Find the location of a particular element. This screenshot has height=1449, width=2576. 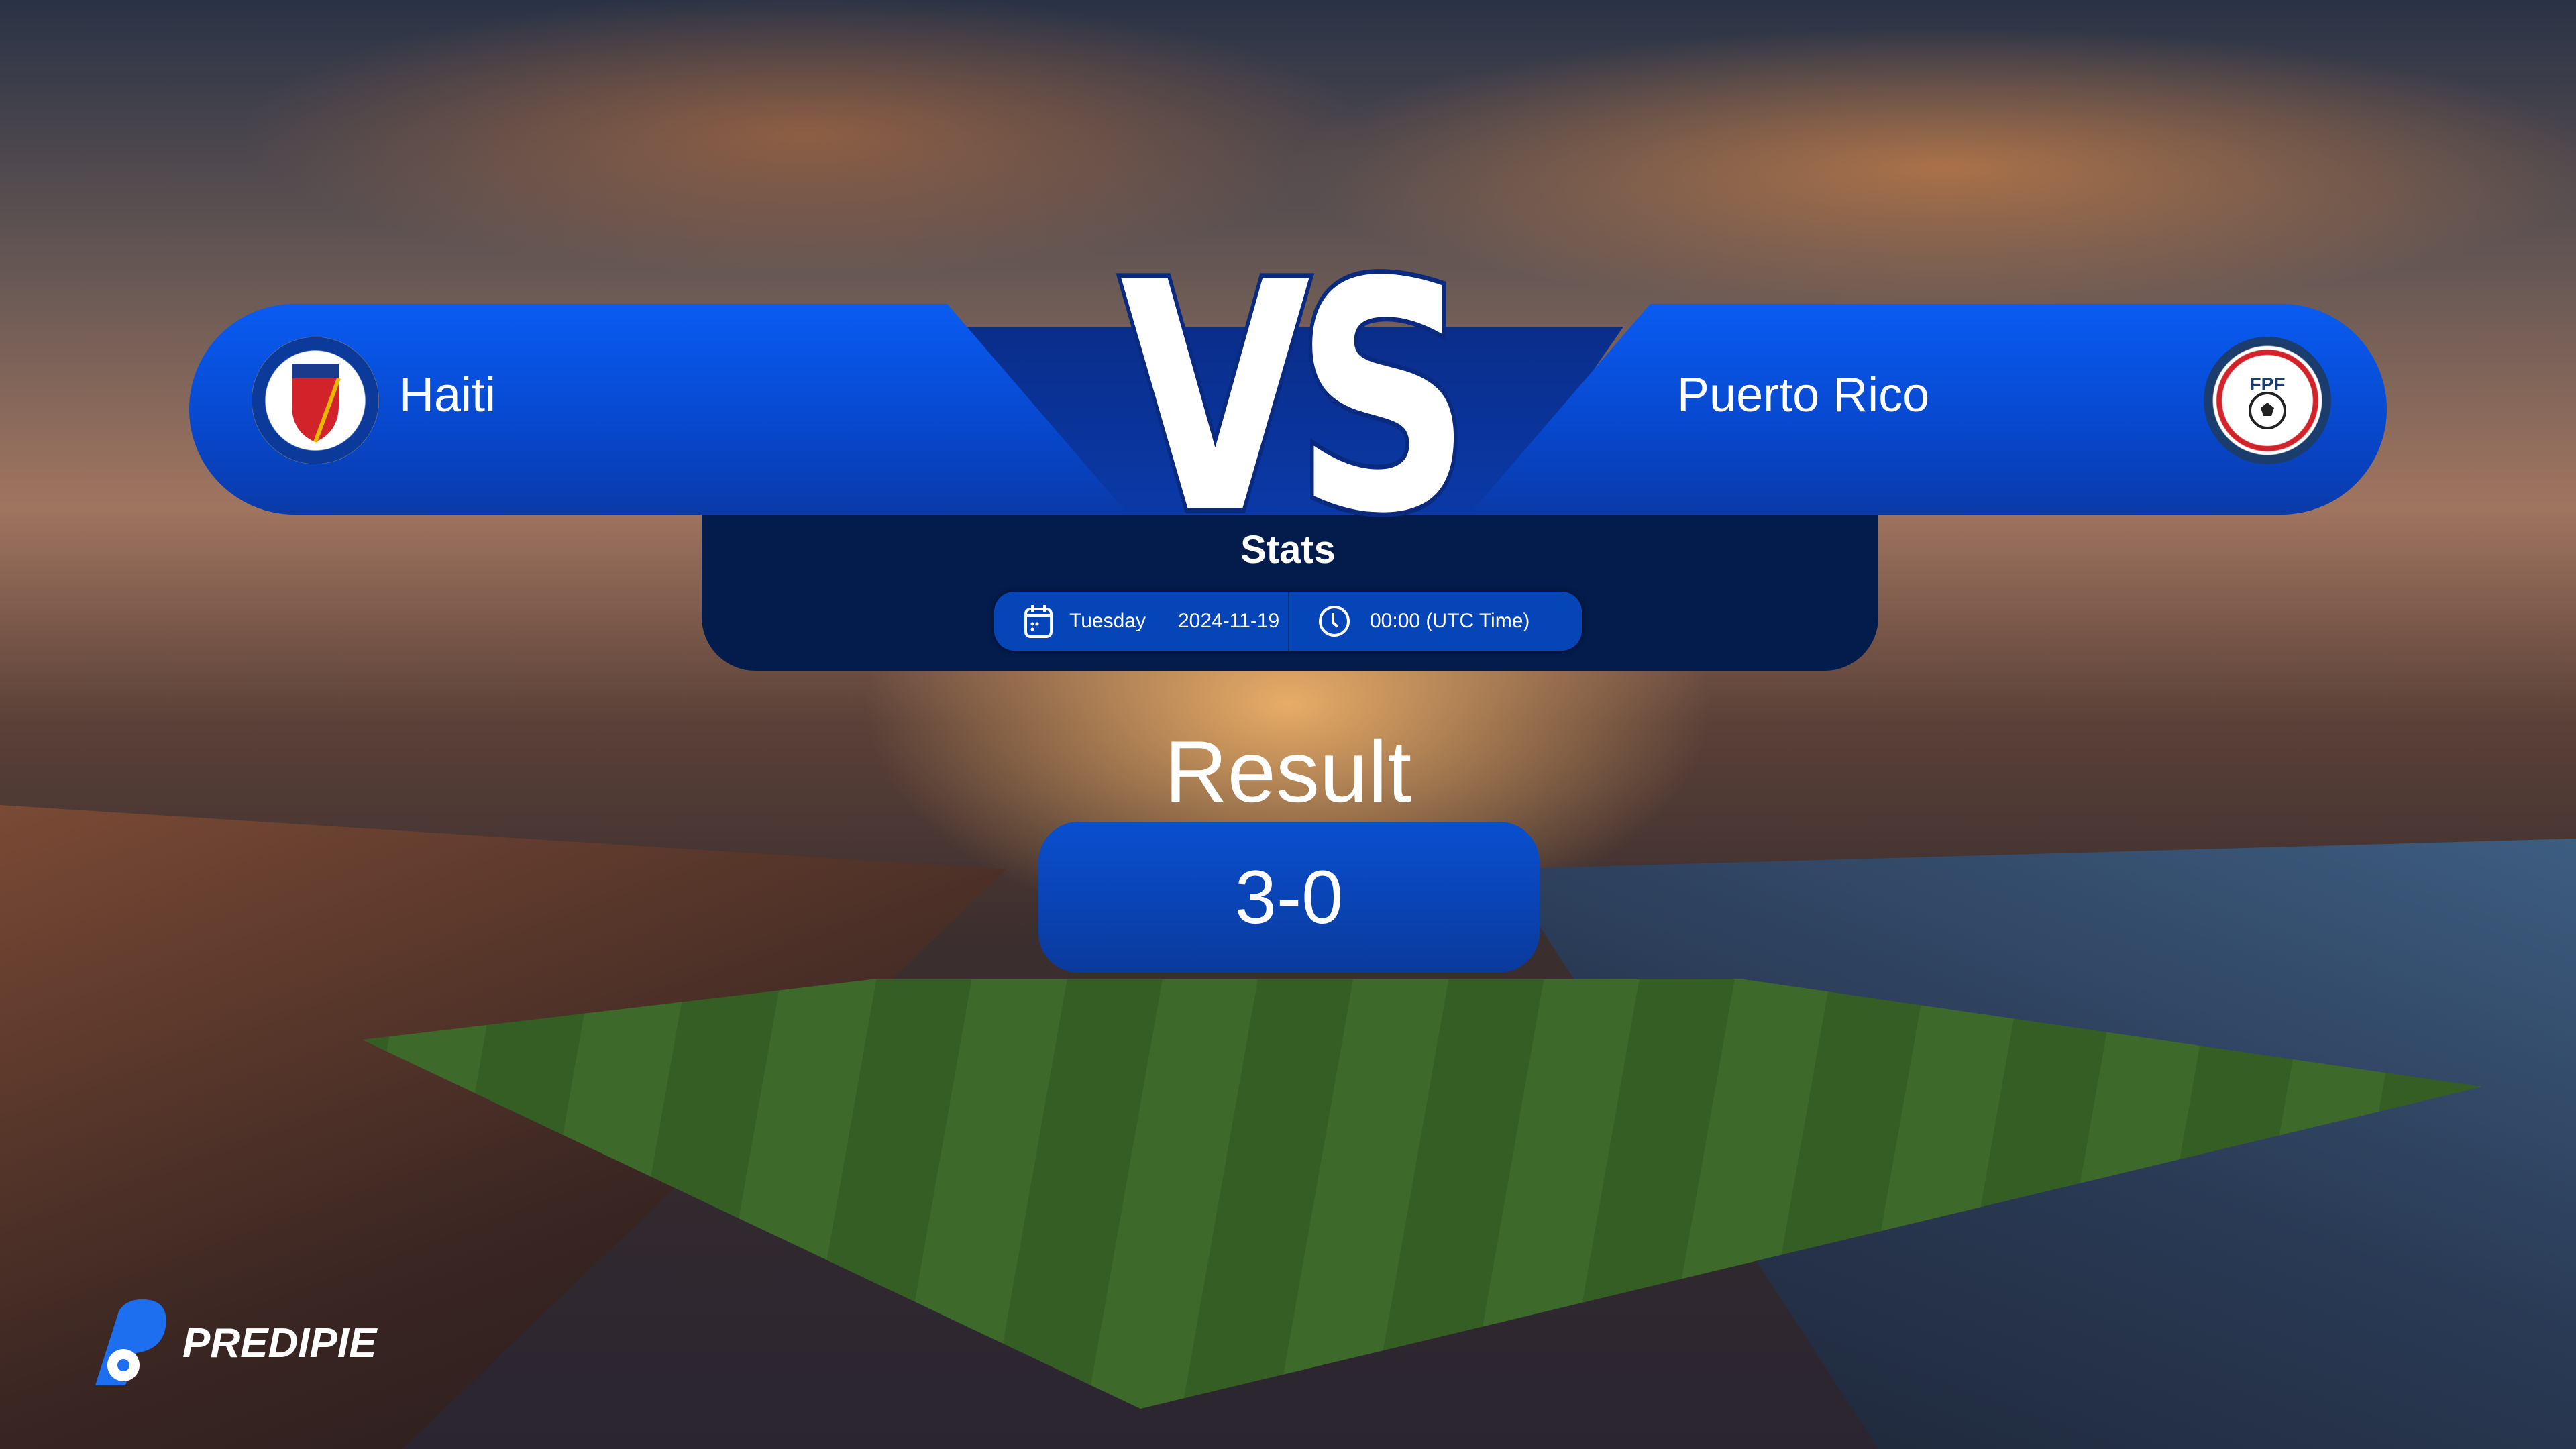

score-box: 3-0 is located at coordinates (1289, 897).